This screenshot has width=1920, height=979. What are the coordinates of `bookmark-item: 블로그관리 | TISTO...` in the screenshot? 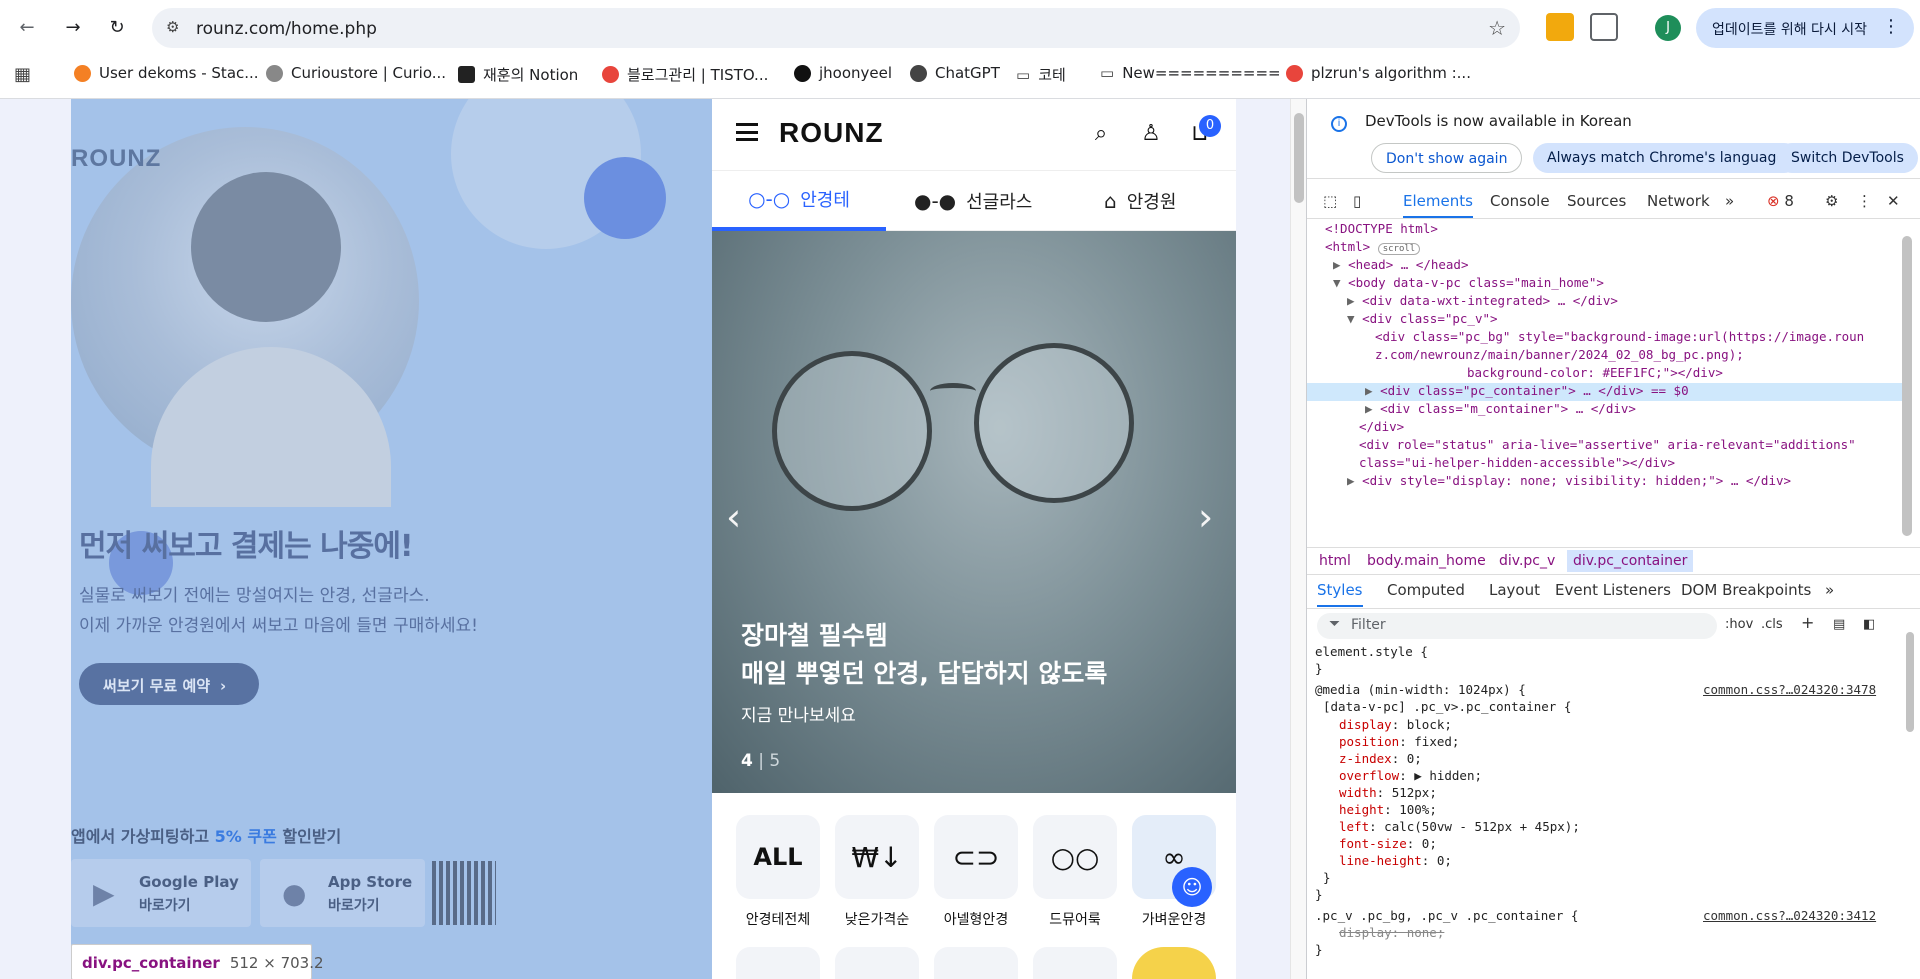 It's located at (685, 74).